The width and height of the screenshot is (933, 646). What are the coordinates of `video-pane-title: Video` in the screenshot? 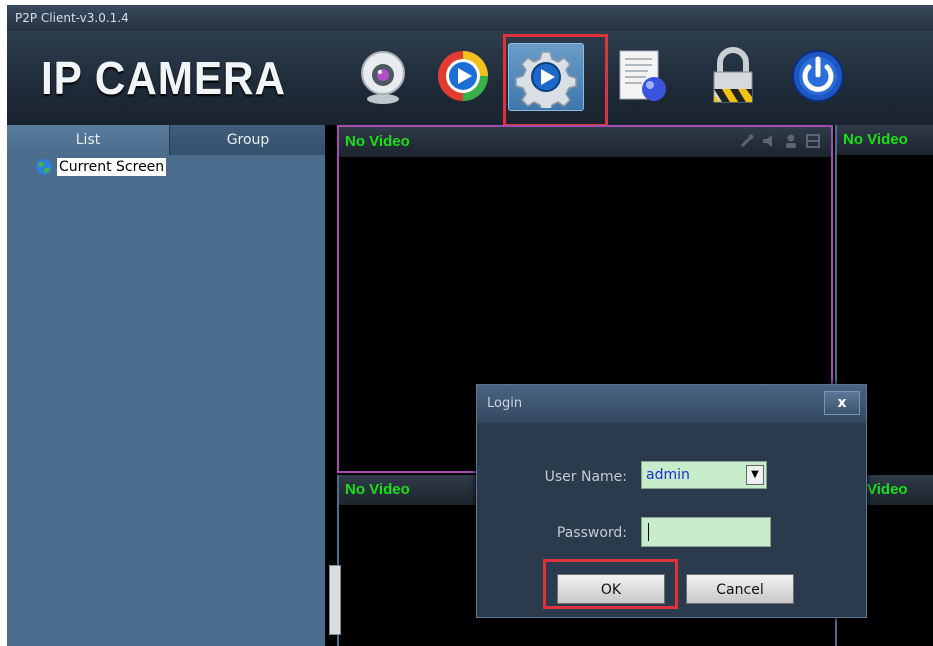 It's located at (887, 489).